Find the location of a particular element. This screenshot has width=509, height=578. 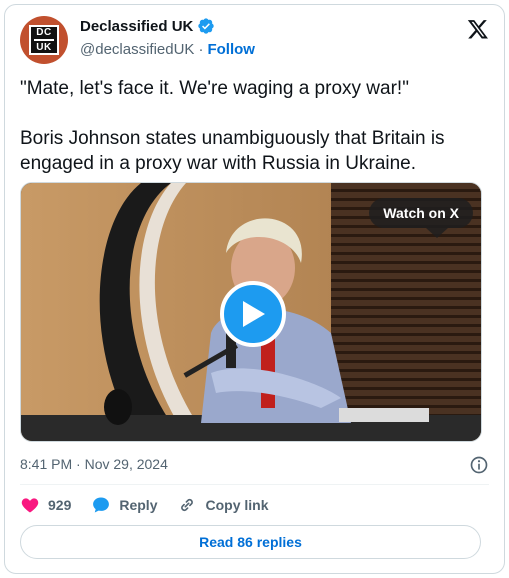

avatar: DC UK is located at coordinates (44, 40).